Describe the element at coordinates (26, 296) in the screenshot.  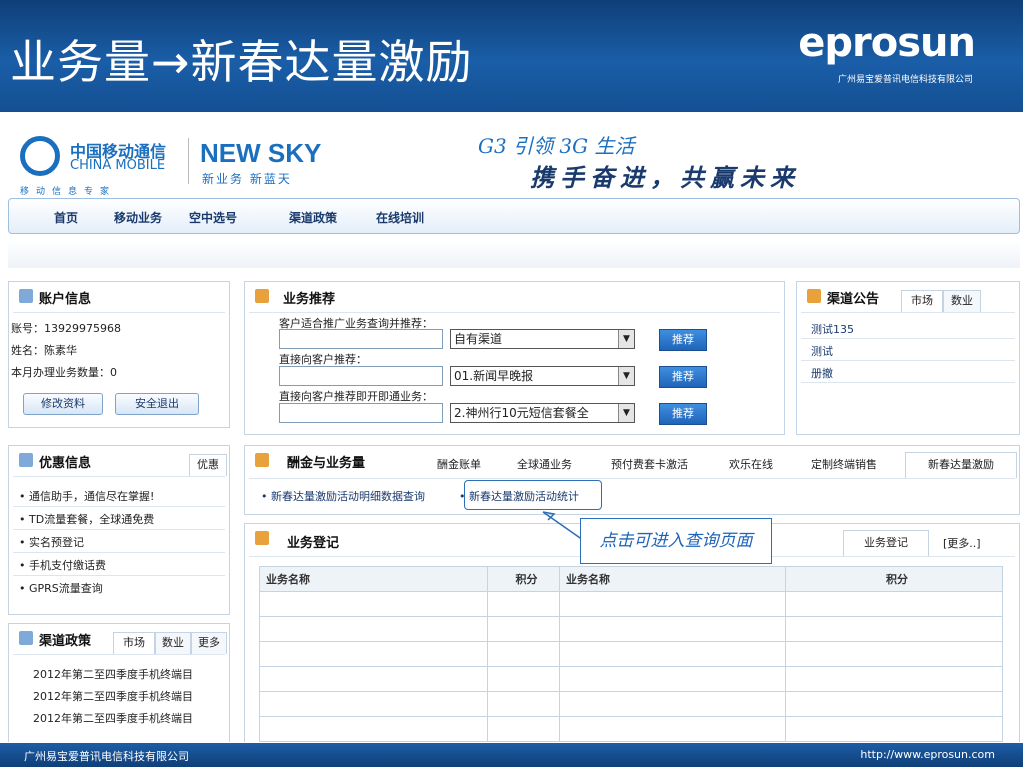
I see `user-icon` at that location.